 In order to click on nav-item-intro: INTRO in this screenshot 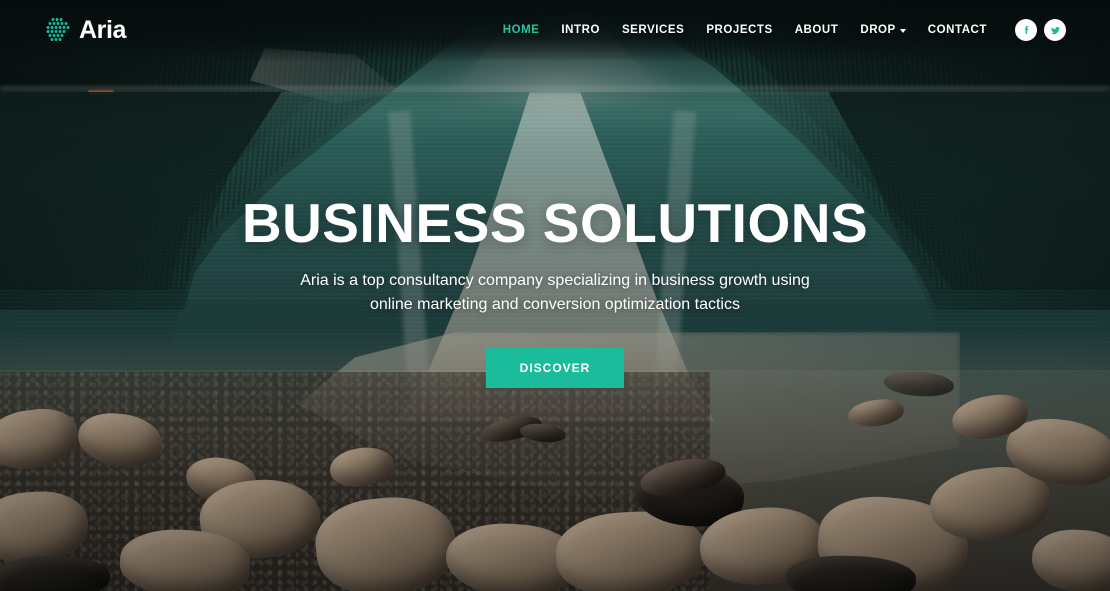, I will do `click(580, 30)`.